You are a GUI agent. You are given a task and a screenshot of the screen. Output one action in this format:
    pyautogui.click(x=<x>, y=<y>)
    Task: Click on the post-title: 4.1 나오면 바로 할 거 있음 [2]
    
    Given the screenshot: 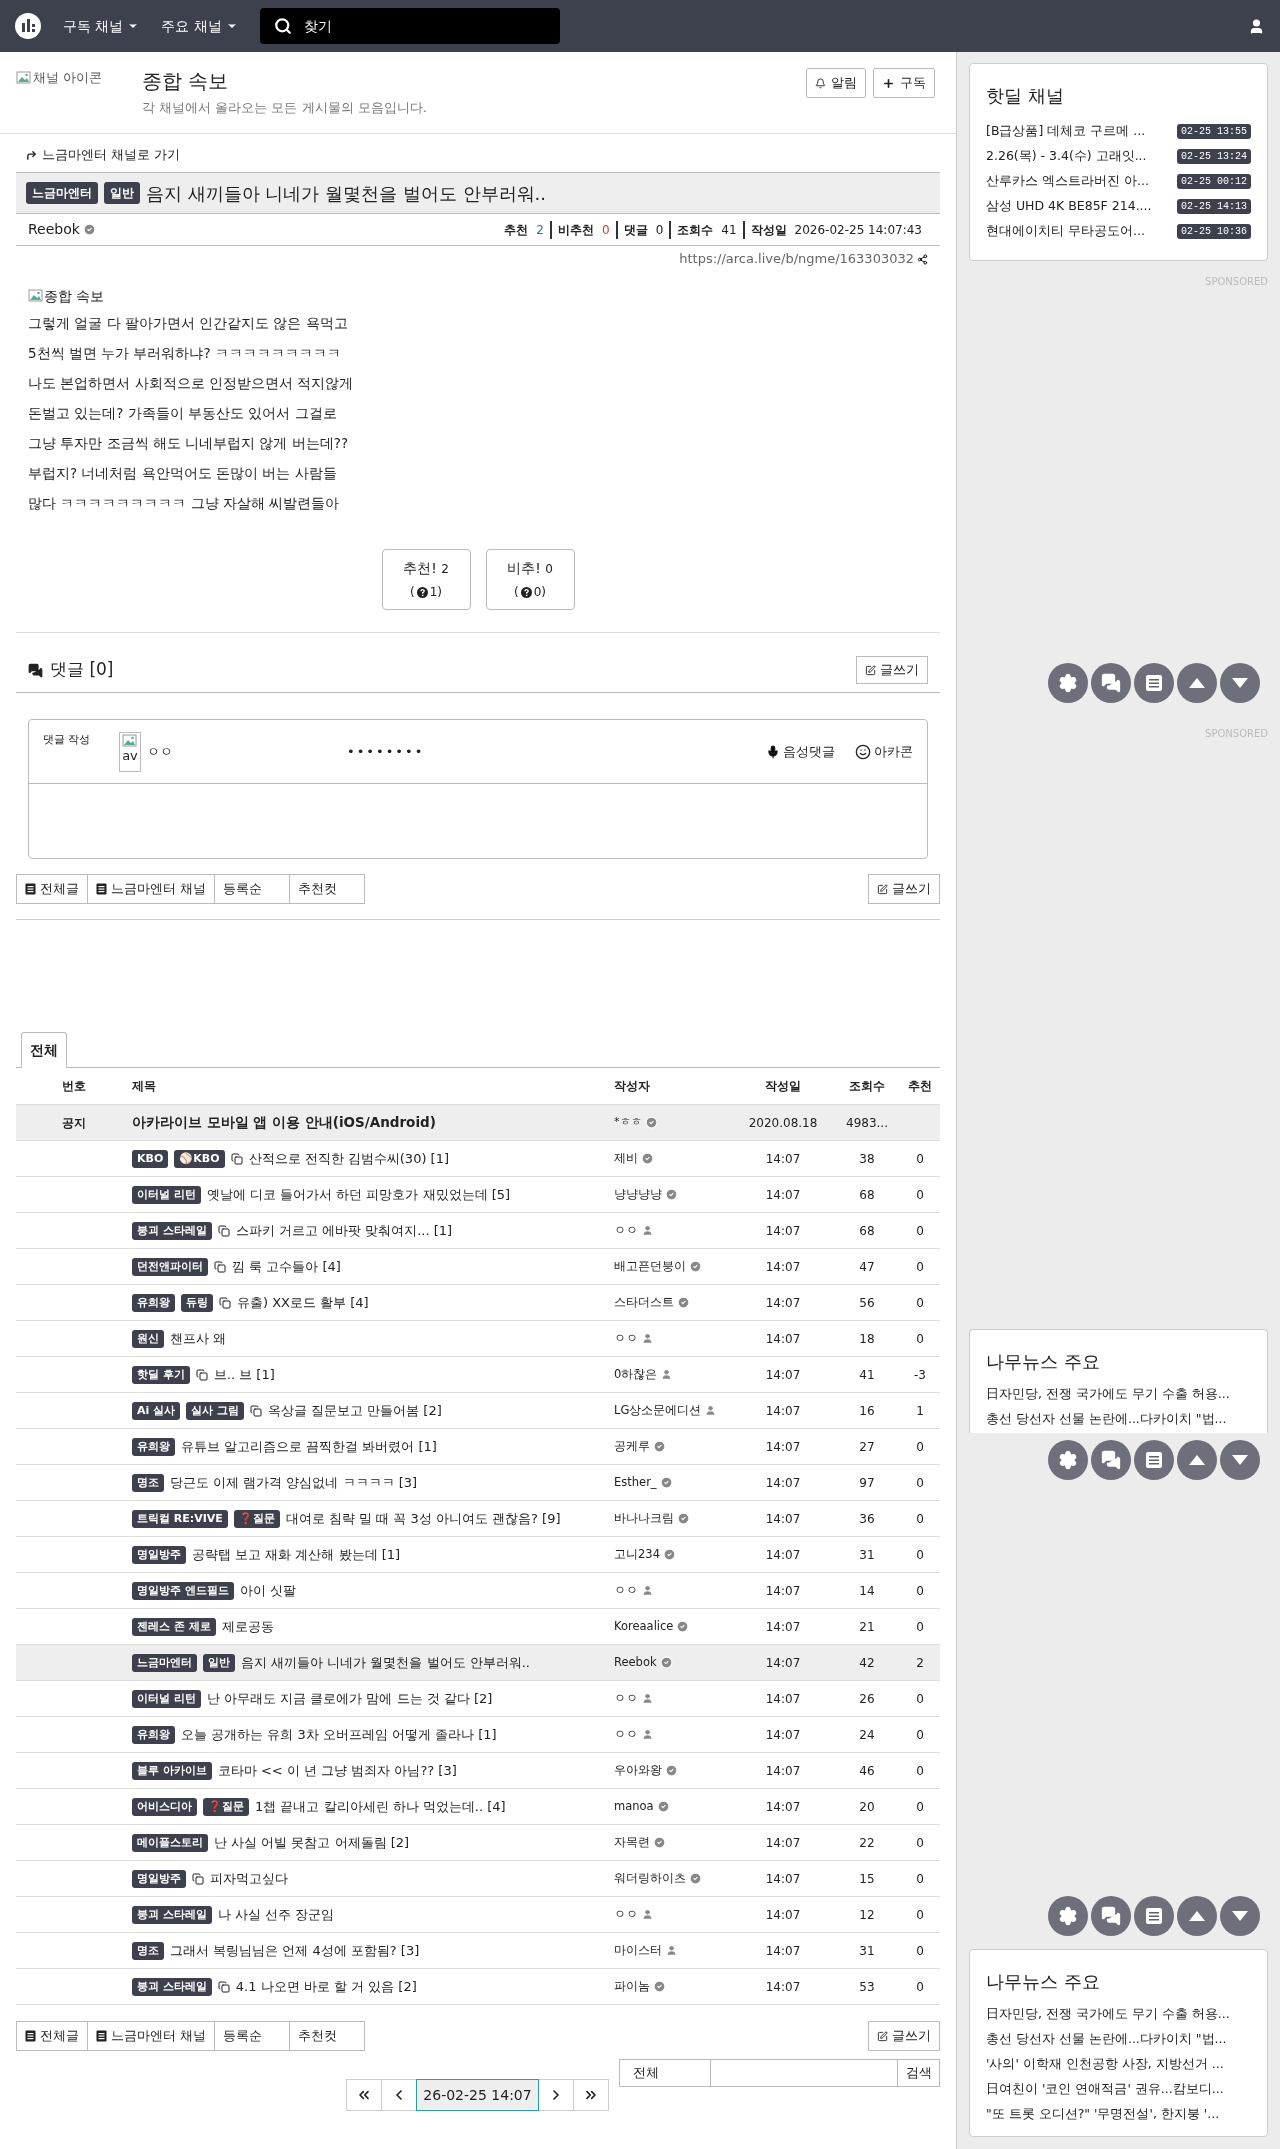 What is the action you would take?
    pyautogui.click(x=326, y=1986)
    